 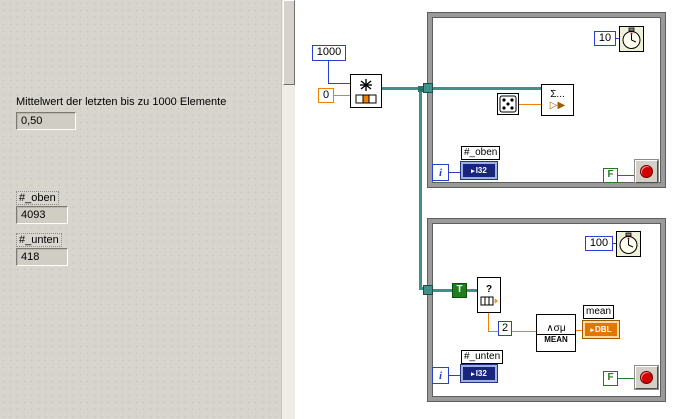 What do you see at coordinates (508, 104) in the screenshot?
I see `random-number-icon` at bounding box center [508, 104].